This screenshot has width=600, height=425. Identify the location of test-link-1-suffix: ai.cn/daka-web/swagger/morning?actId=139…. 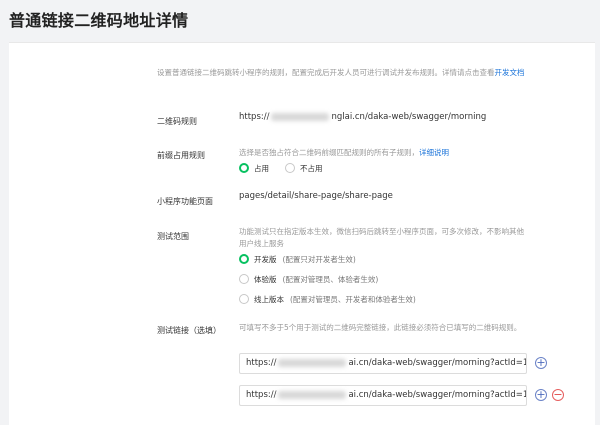
(437, 363).